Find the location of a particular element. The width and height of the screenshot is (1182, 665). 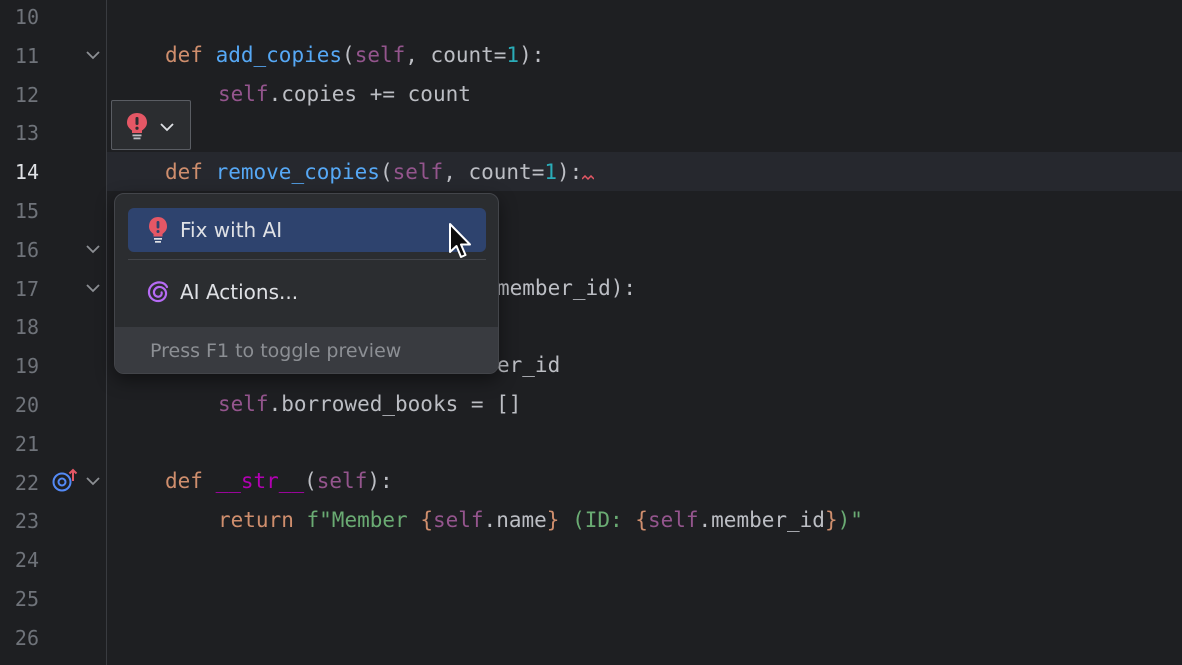

line-number: 13 is located at coordinates (26, 133).